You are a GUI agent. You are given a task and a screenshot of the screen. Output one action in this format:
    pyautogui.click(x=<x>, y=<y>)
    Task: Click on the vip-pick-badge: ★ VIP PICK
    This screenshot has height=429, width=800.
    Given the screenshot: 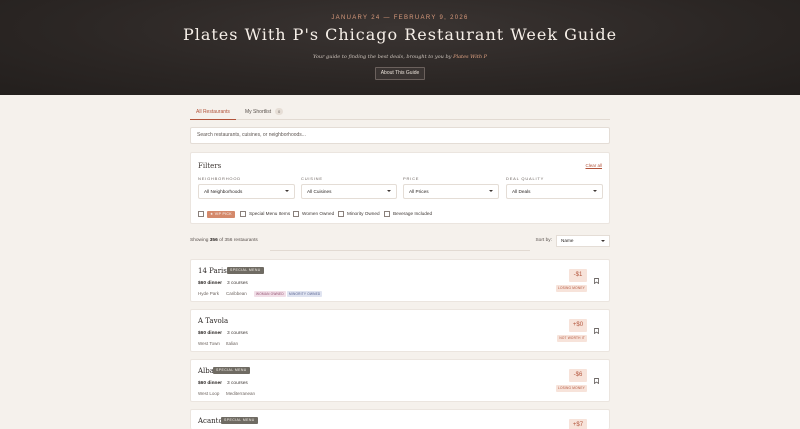 What is the action you would take?
    pyautogui.click(x=221, y=214)
    